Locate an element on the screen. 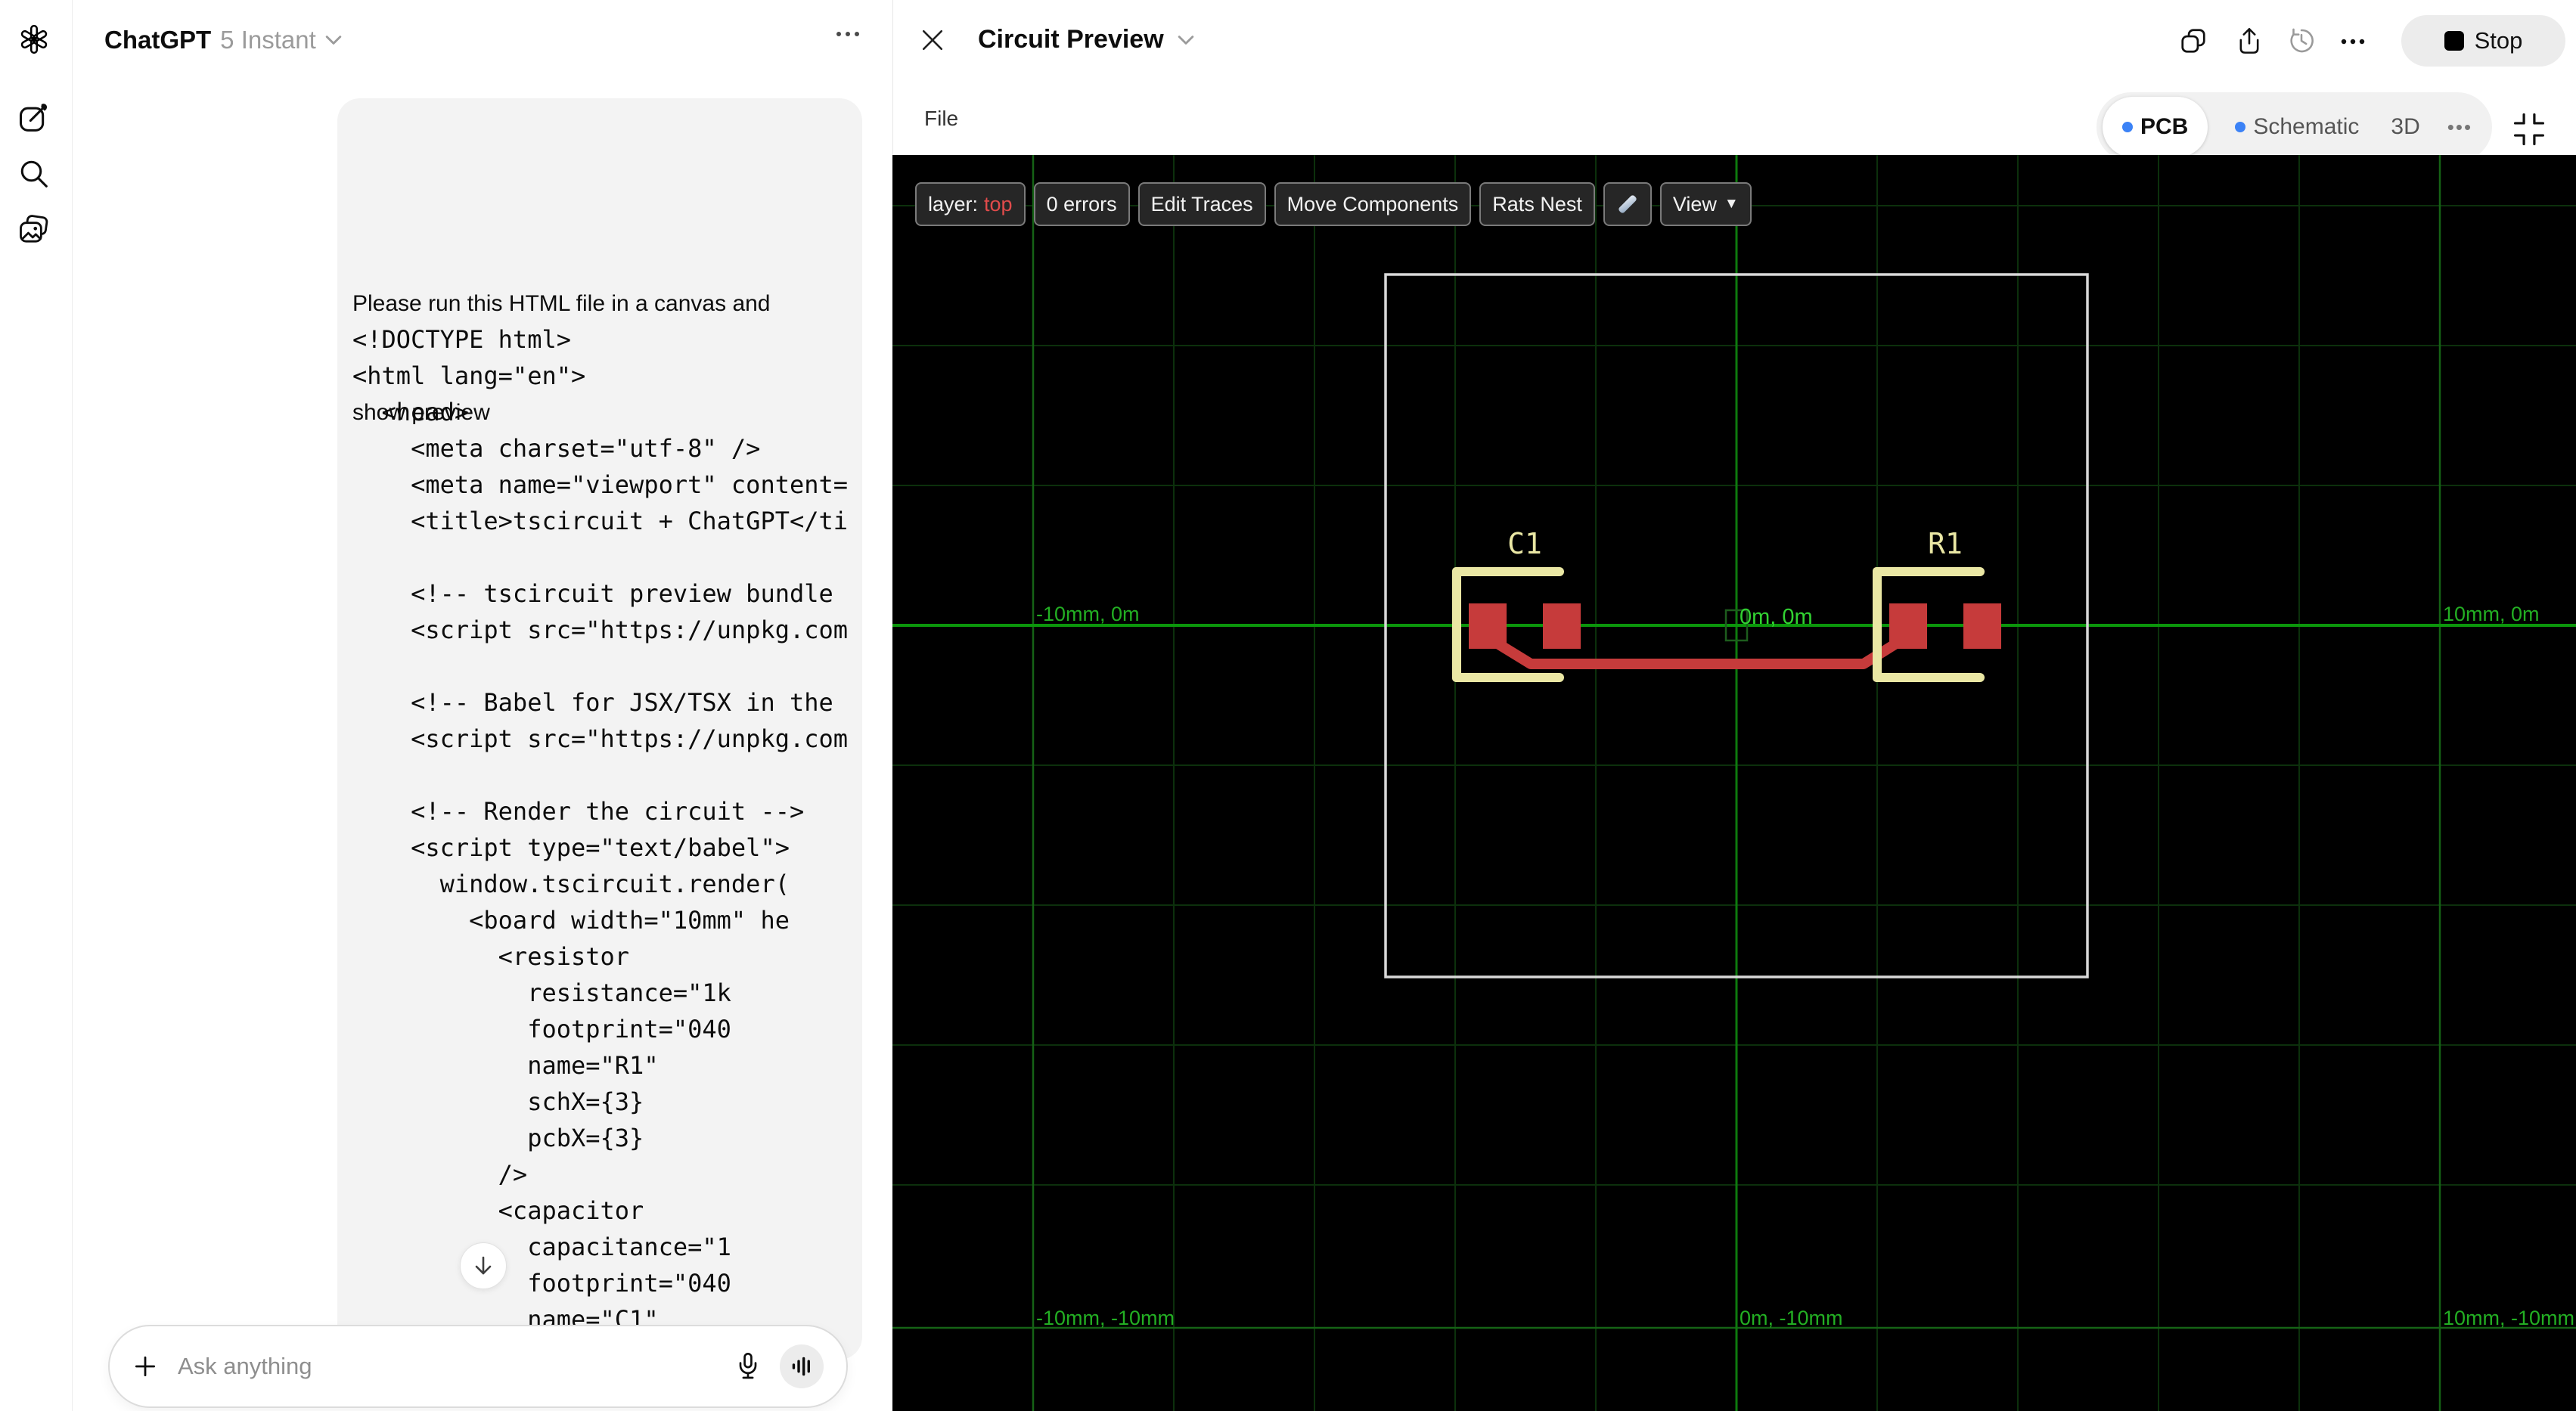 The width and height of the screenshot is (2576, 1411). composer: Ask anything is located at coordinates (478, 1366).